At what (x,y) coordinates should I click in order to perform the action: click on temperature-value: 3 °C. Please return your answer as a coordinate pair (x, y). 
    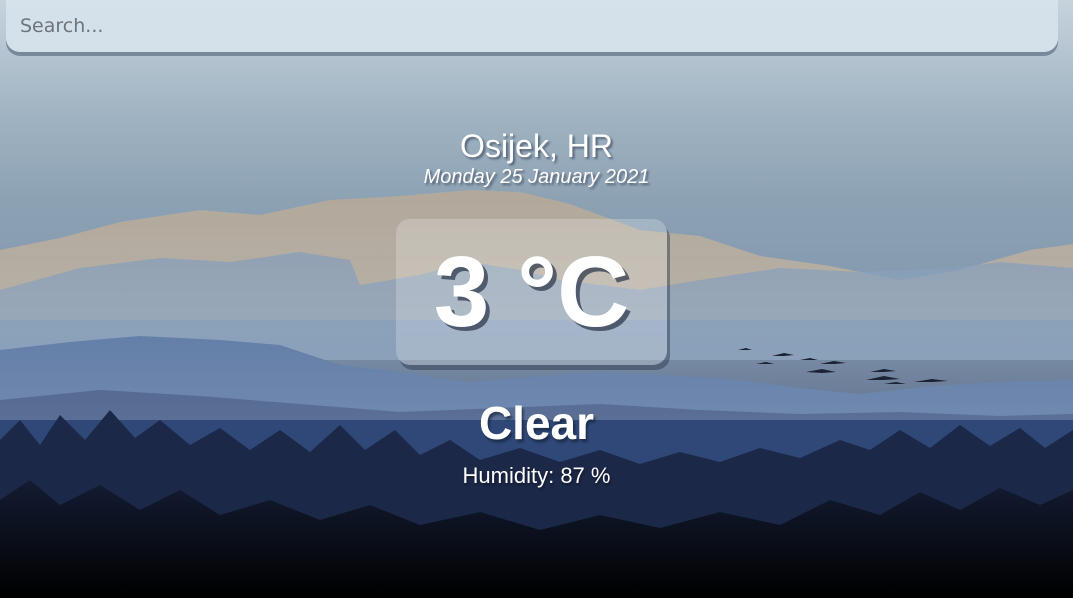
    Looking at the image, I should click on (531, 292).